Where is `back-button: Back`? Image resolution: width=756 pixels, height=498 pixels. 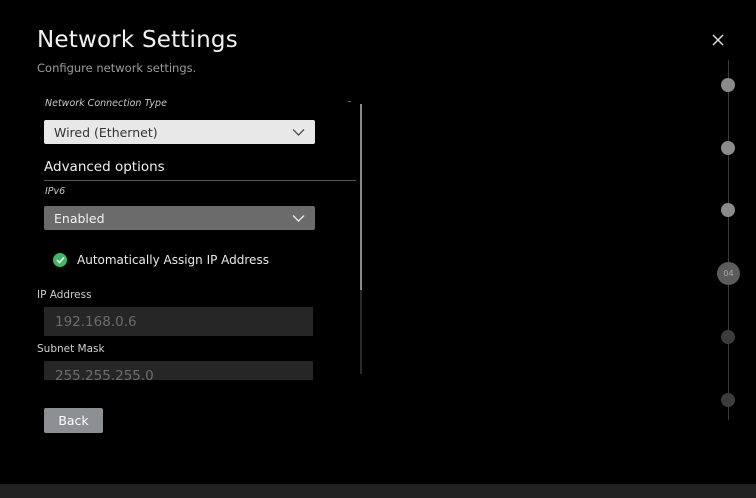
back-button: Back is located at coordinates (73, 420).